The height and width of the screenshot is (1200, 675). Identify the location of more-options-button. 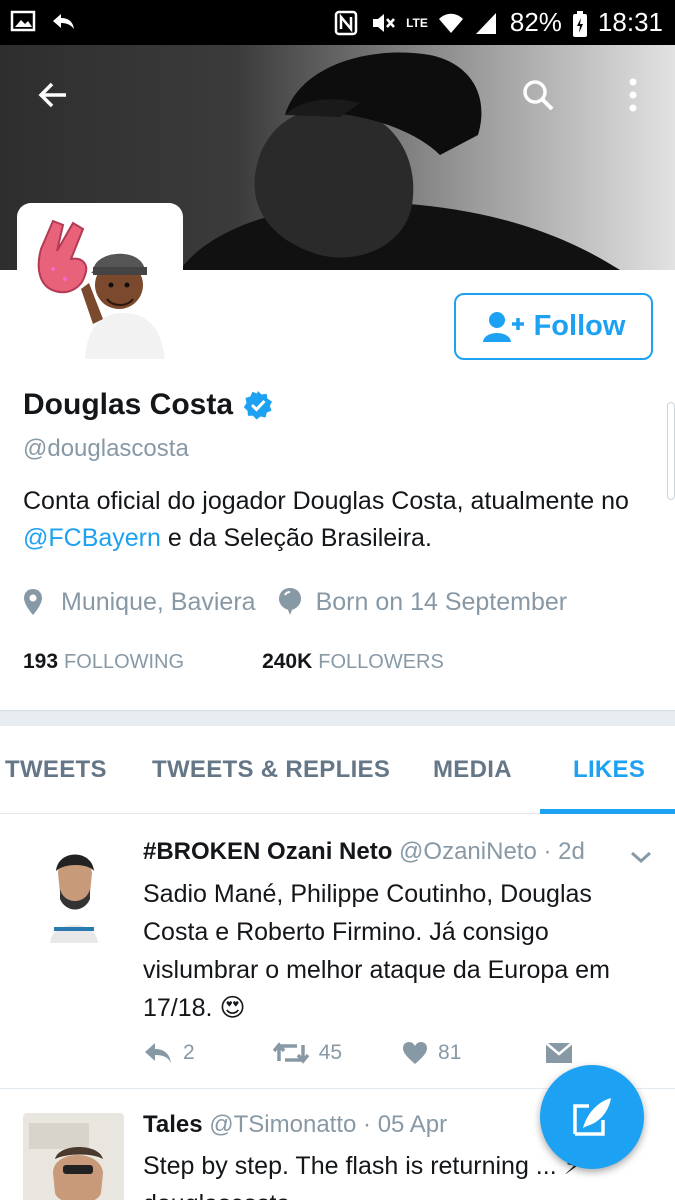
(633, 95).